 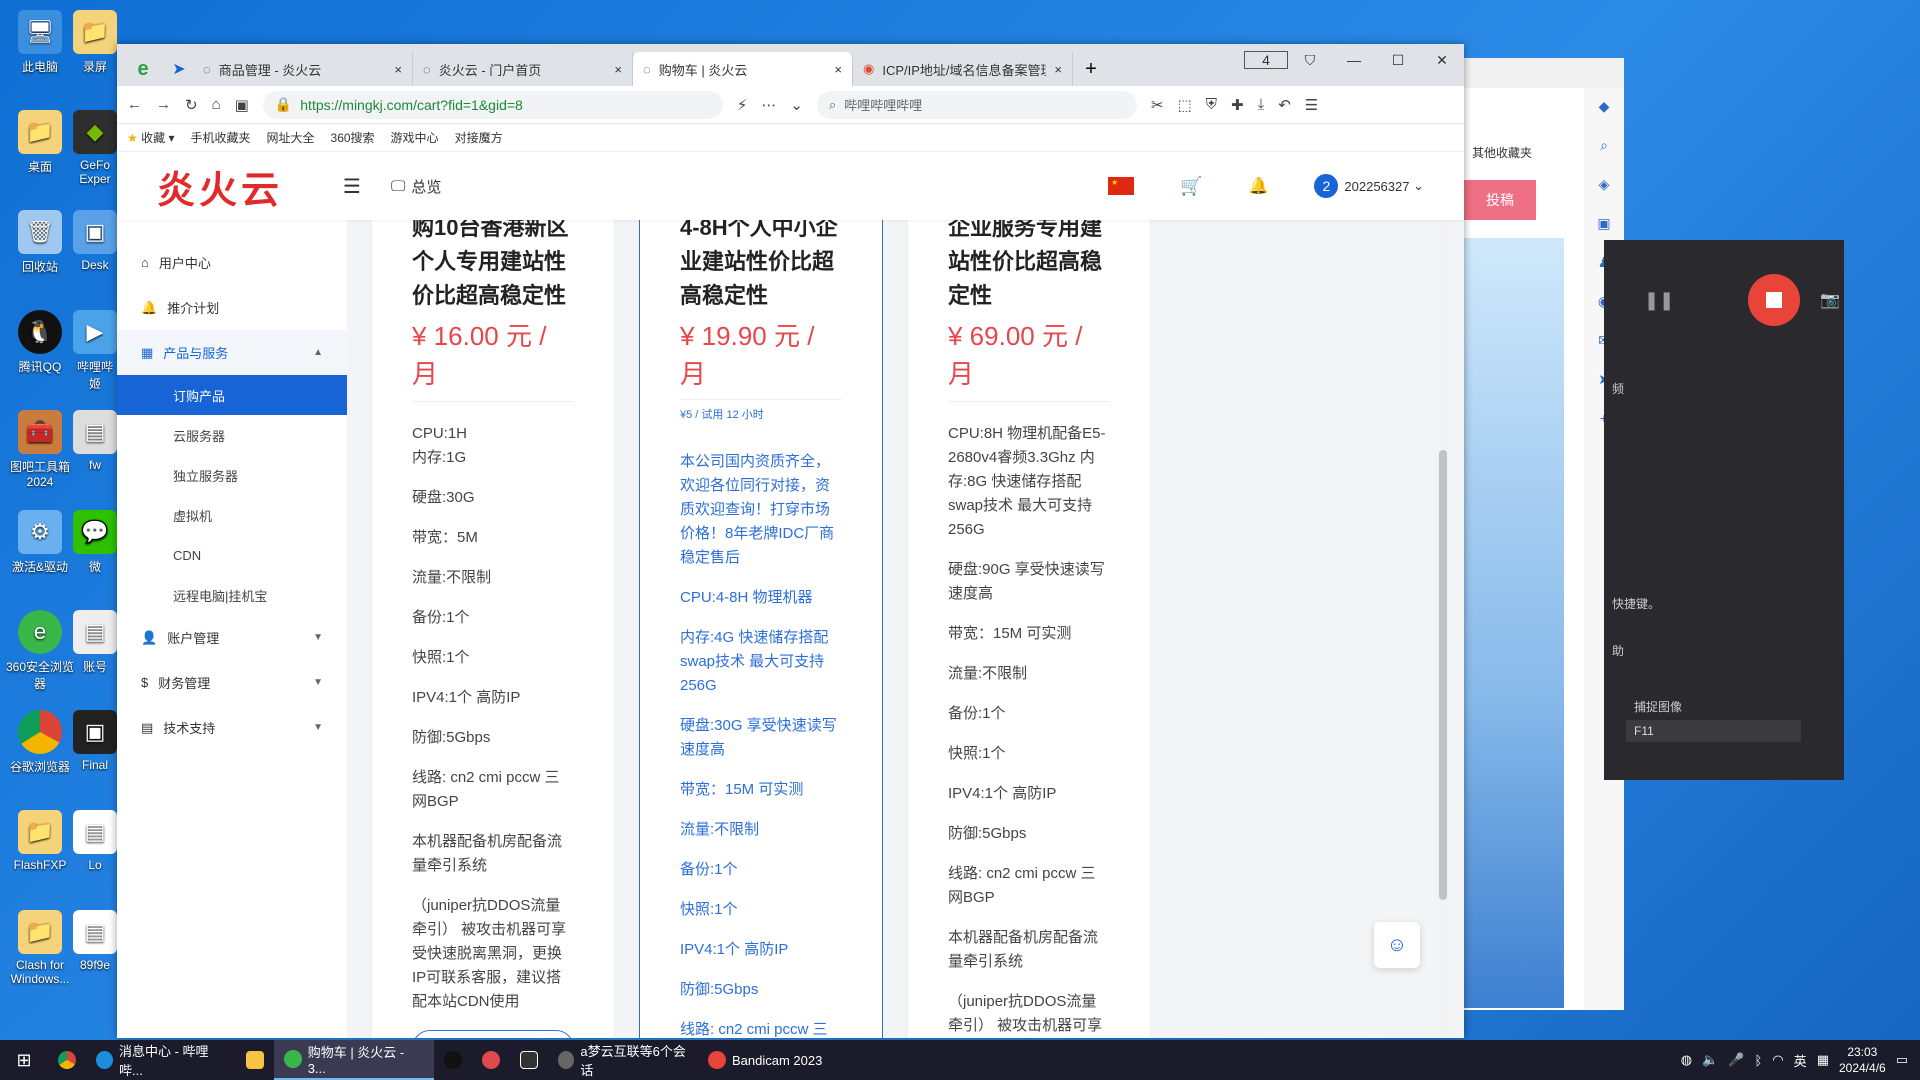 I want to click on bookmark-games: 游戏中心, so click(x=415, y=137).